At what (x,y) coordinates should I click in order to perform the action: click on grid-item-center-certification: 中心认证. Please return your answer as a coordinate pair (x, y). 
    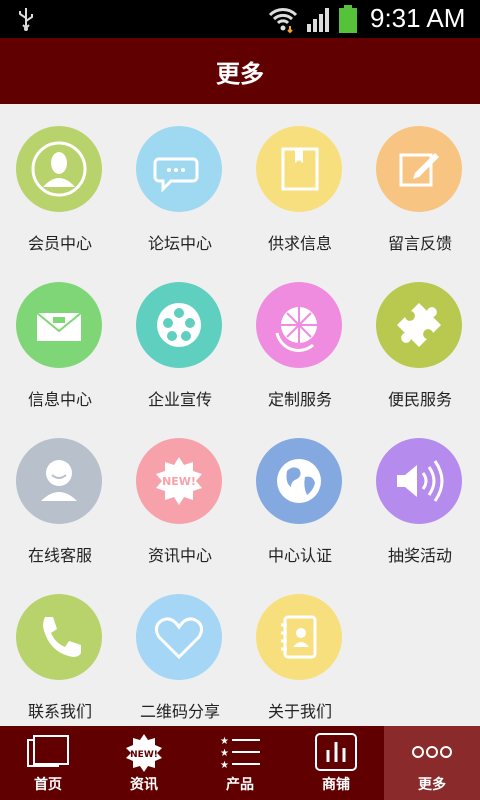
    Looking at the image, I should click on (300, 490).